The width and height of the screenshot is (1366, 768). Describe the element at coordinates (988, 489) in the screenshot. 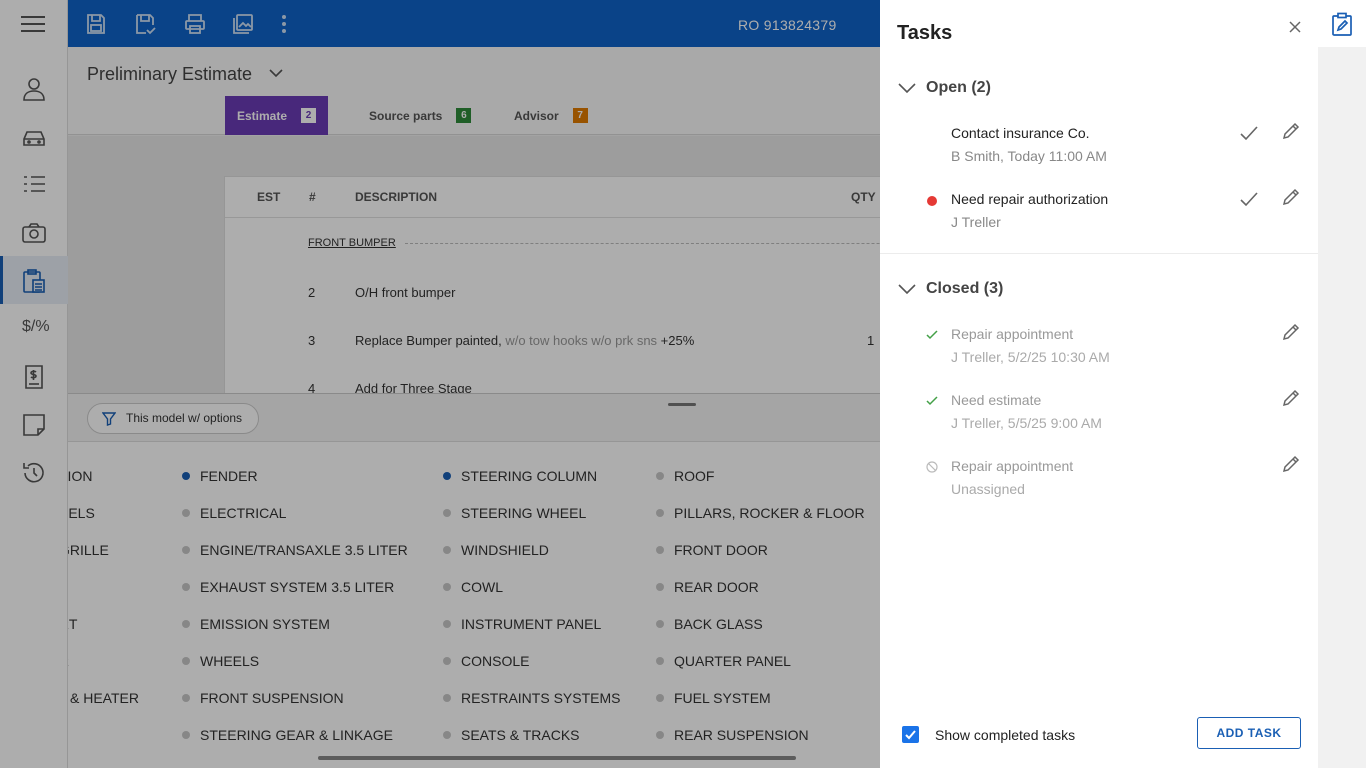

I see `task-assignee: Unassigned` at that location.